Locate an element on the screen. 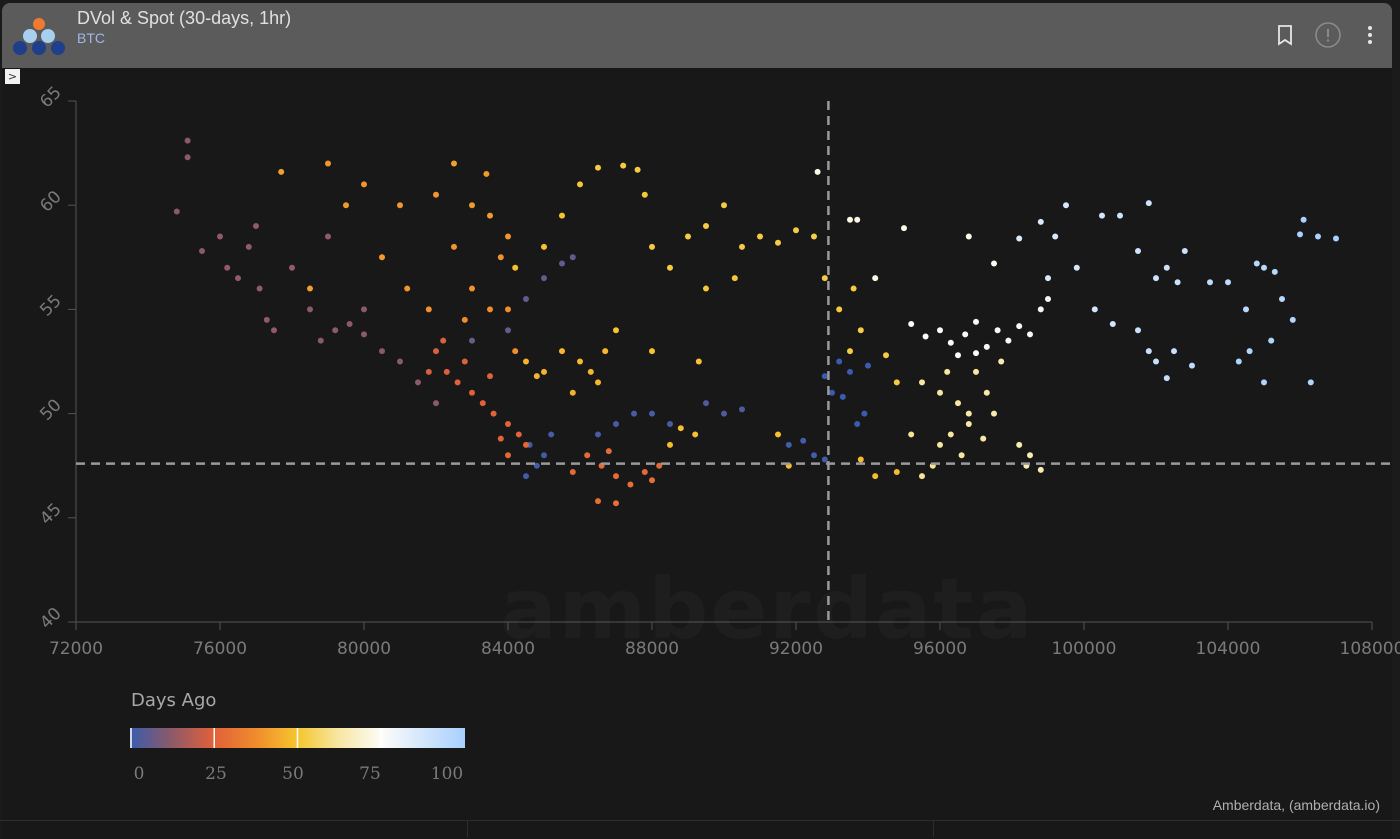  credit-text: Amberdata, (amberdata.io) is located at coordinates (1296, 805).